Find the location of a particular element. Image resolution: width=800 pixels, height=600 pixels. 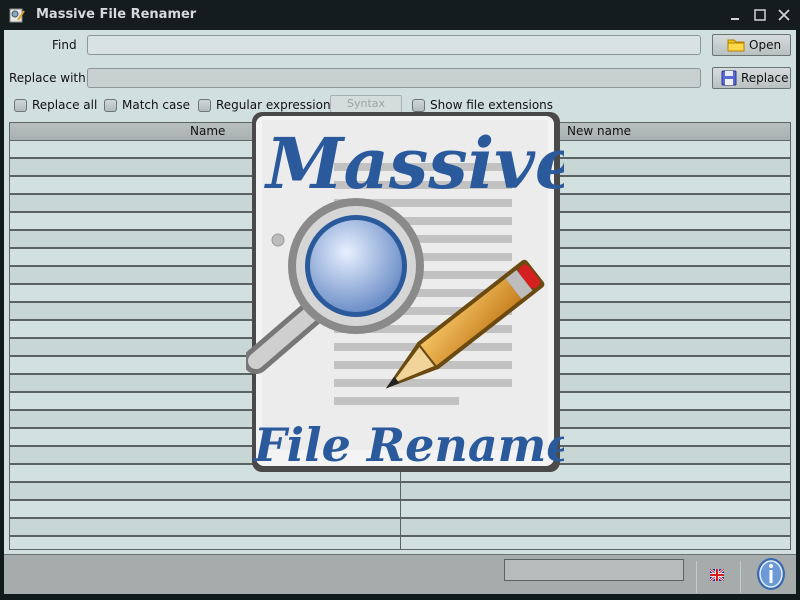

window-title: Massive File Renamer is located at coordinates (116, 14).